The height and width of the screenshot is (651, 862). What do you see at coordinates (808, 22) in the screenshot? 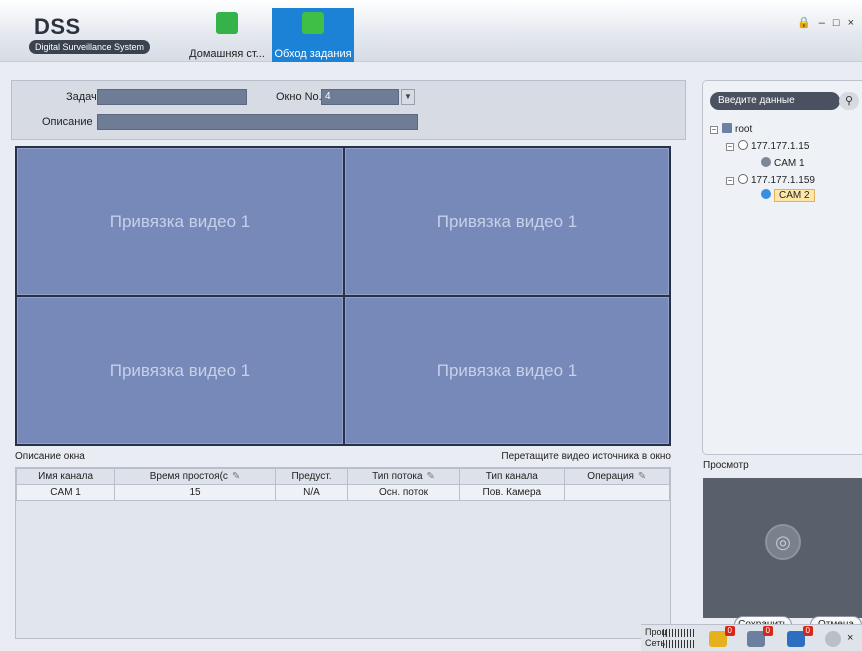
I see `lock-icon: 🔒` at bounding box center [808, 22].